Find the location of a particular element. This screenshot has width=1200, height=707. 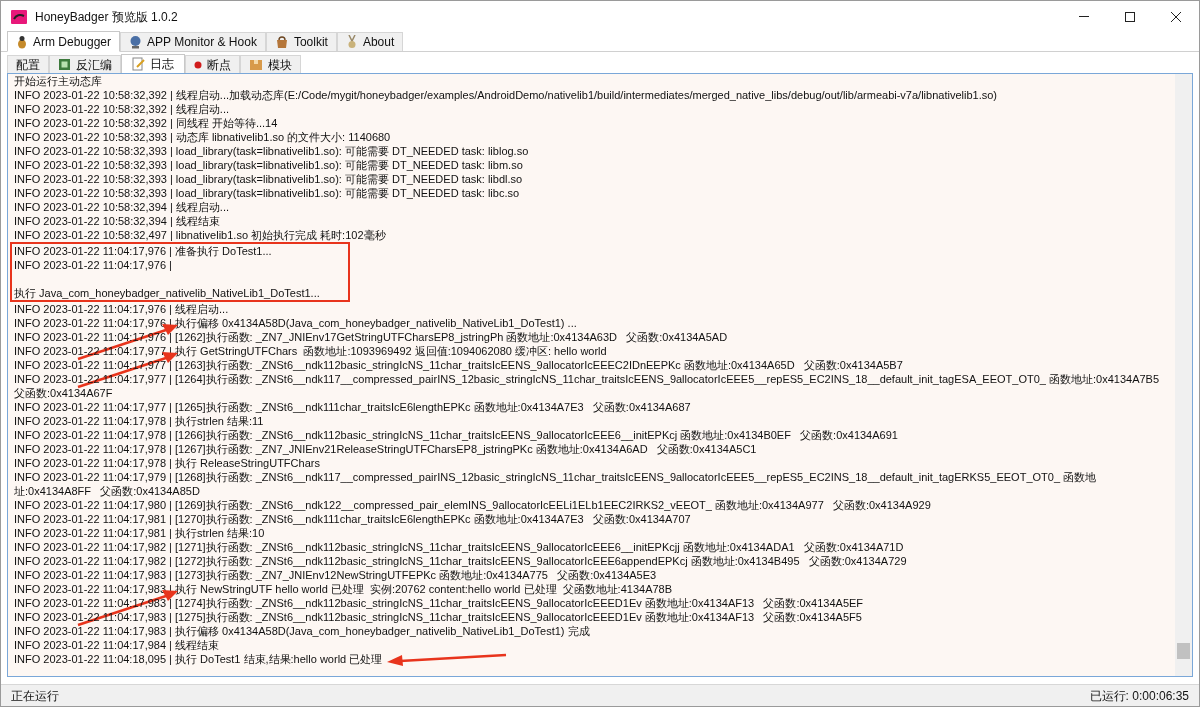

log-line: 开始运行主动态库 is located at coordinates (58, 81).